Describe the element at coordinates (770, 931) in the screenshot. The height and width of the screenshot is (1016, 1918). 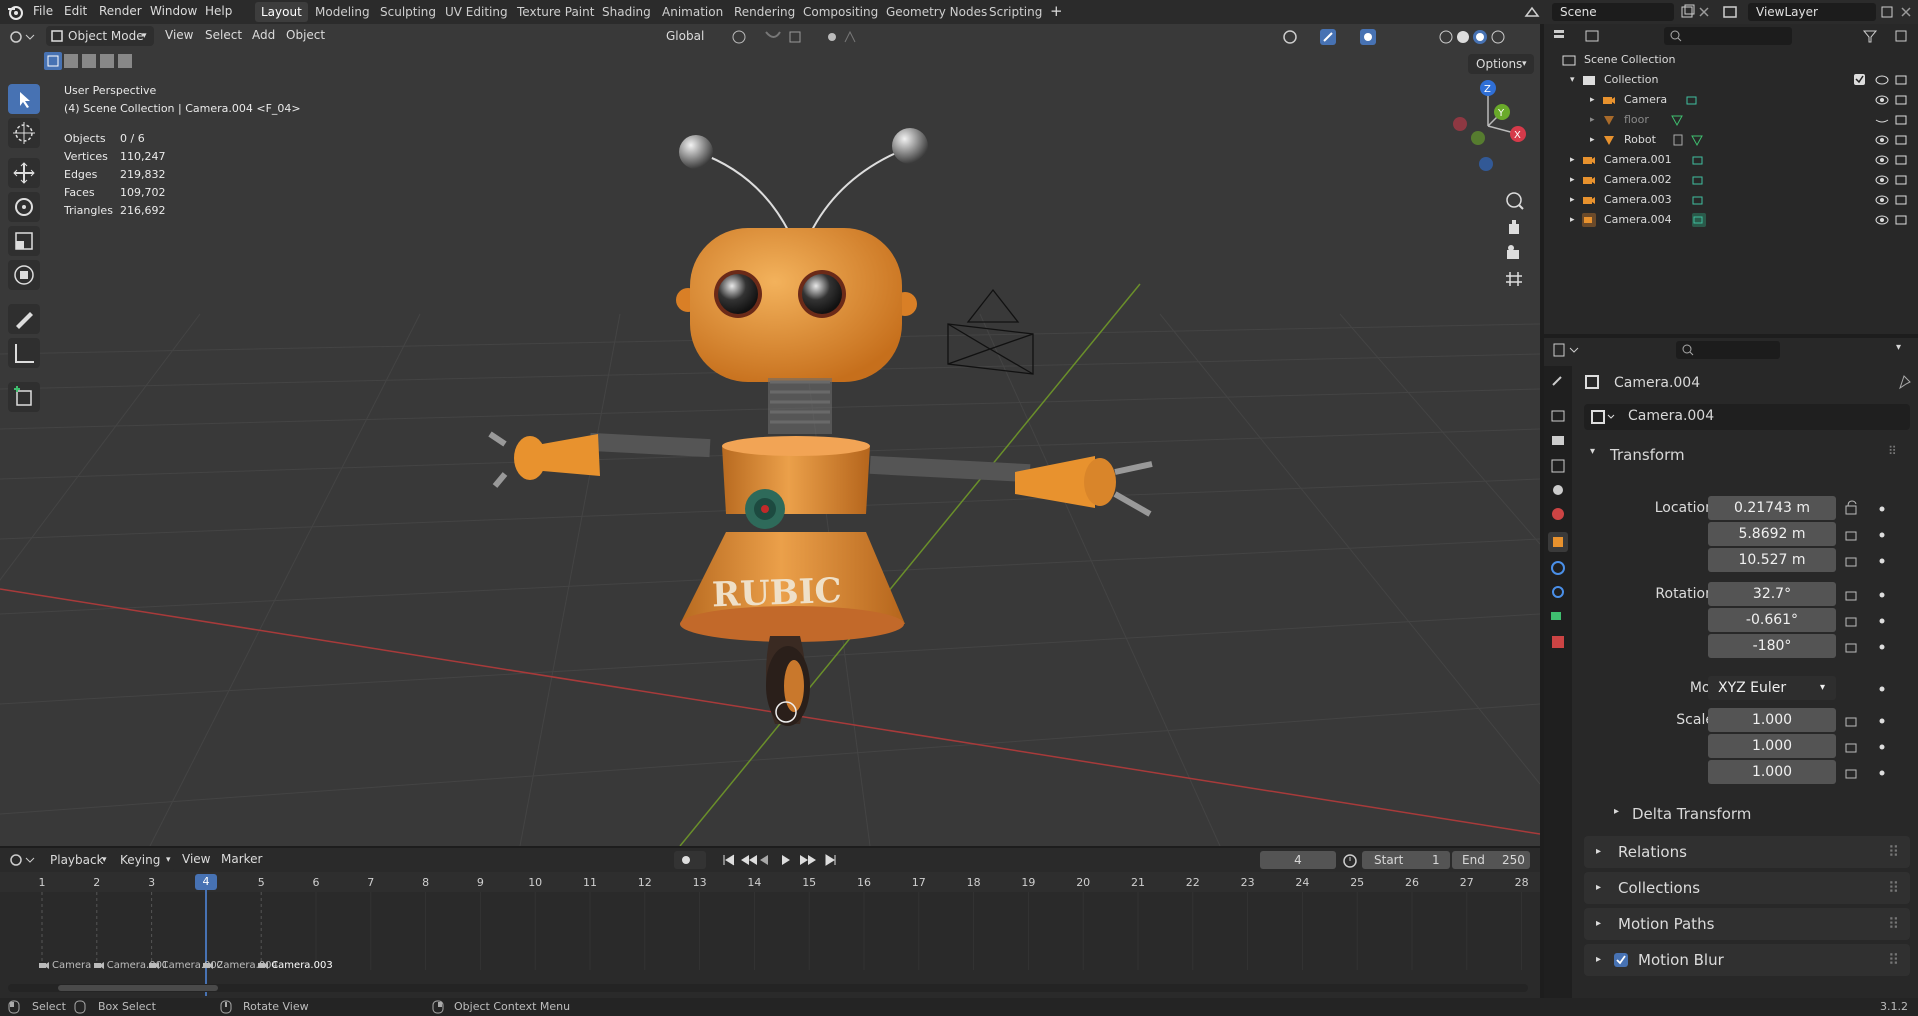
I see `timeline-frame-grid` at that location.